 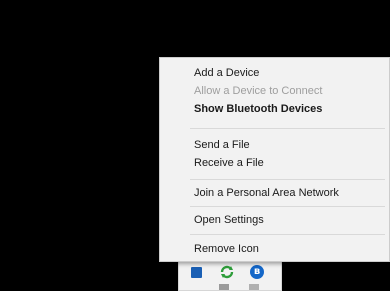 What do you see at coordinates (274, 193) in the screenshot?
I see `menu-item-join-pan: Join a Personal Area Network` at bounding box center [274, 193].